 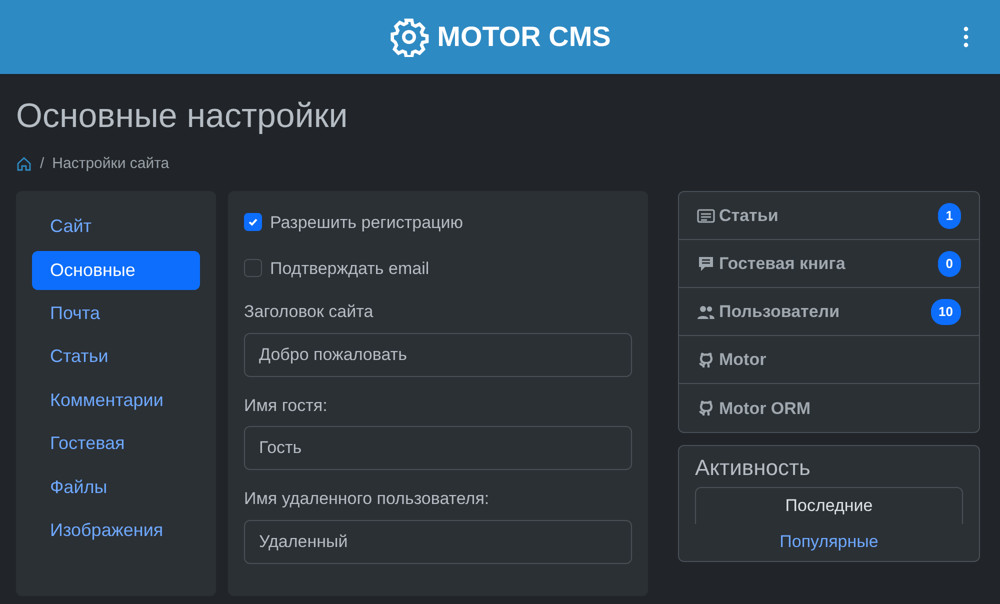 What do you see at coordinates (438, 542) in the screenshot?
I see `input-field: Удаленный` at bounding box center [438, 542].